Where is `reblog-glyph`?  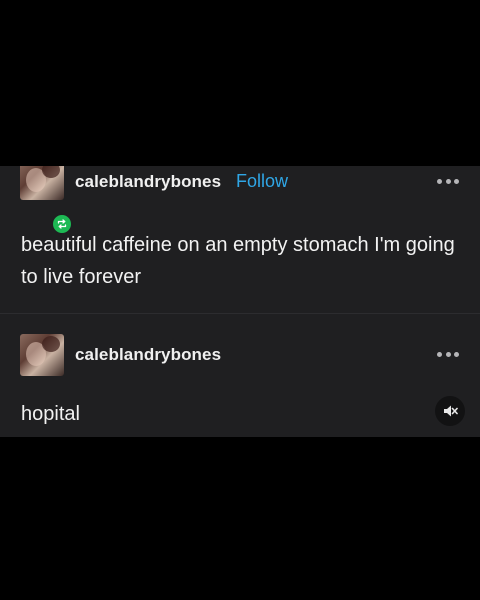 reblog-glyph is located at coordinates (62, 224).